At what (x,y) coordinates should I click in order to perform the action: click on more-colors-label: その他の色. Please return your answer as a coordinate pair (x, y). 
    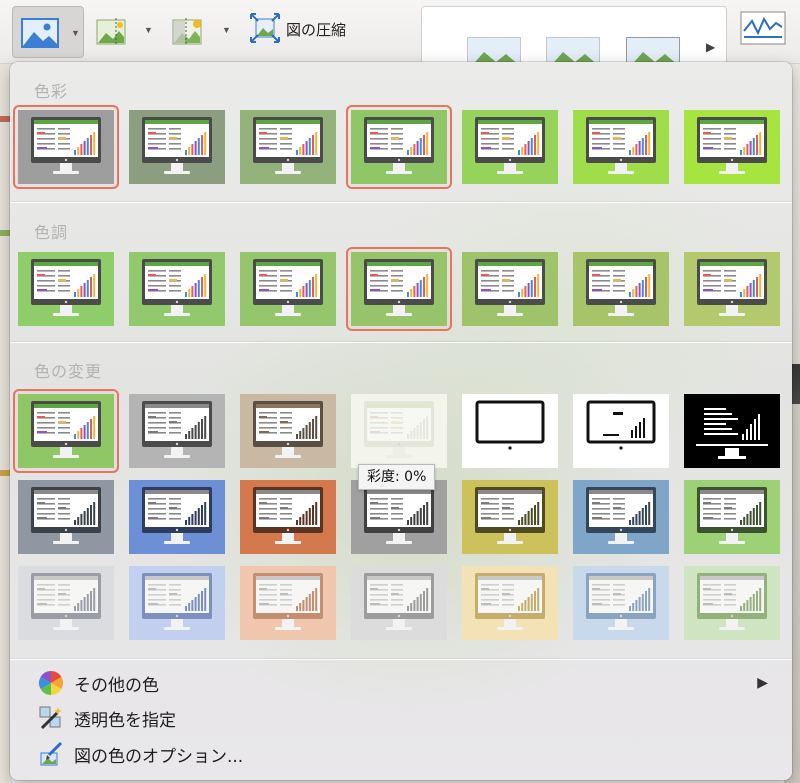
    Looking at the image, I should click on (116, 685).